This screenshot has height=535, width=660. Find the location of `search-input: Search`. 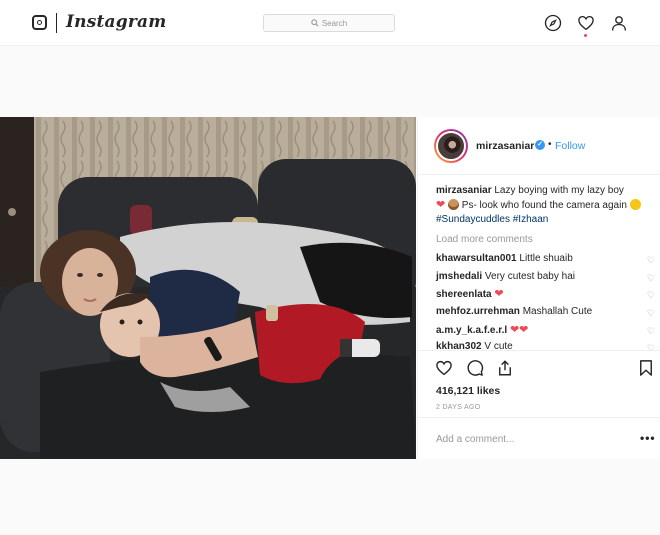

search-input: Search is located at coordinates (329, 23).